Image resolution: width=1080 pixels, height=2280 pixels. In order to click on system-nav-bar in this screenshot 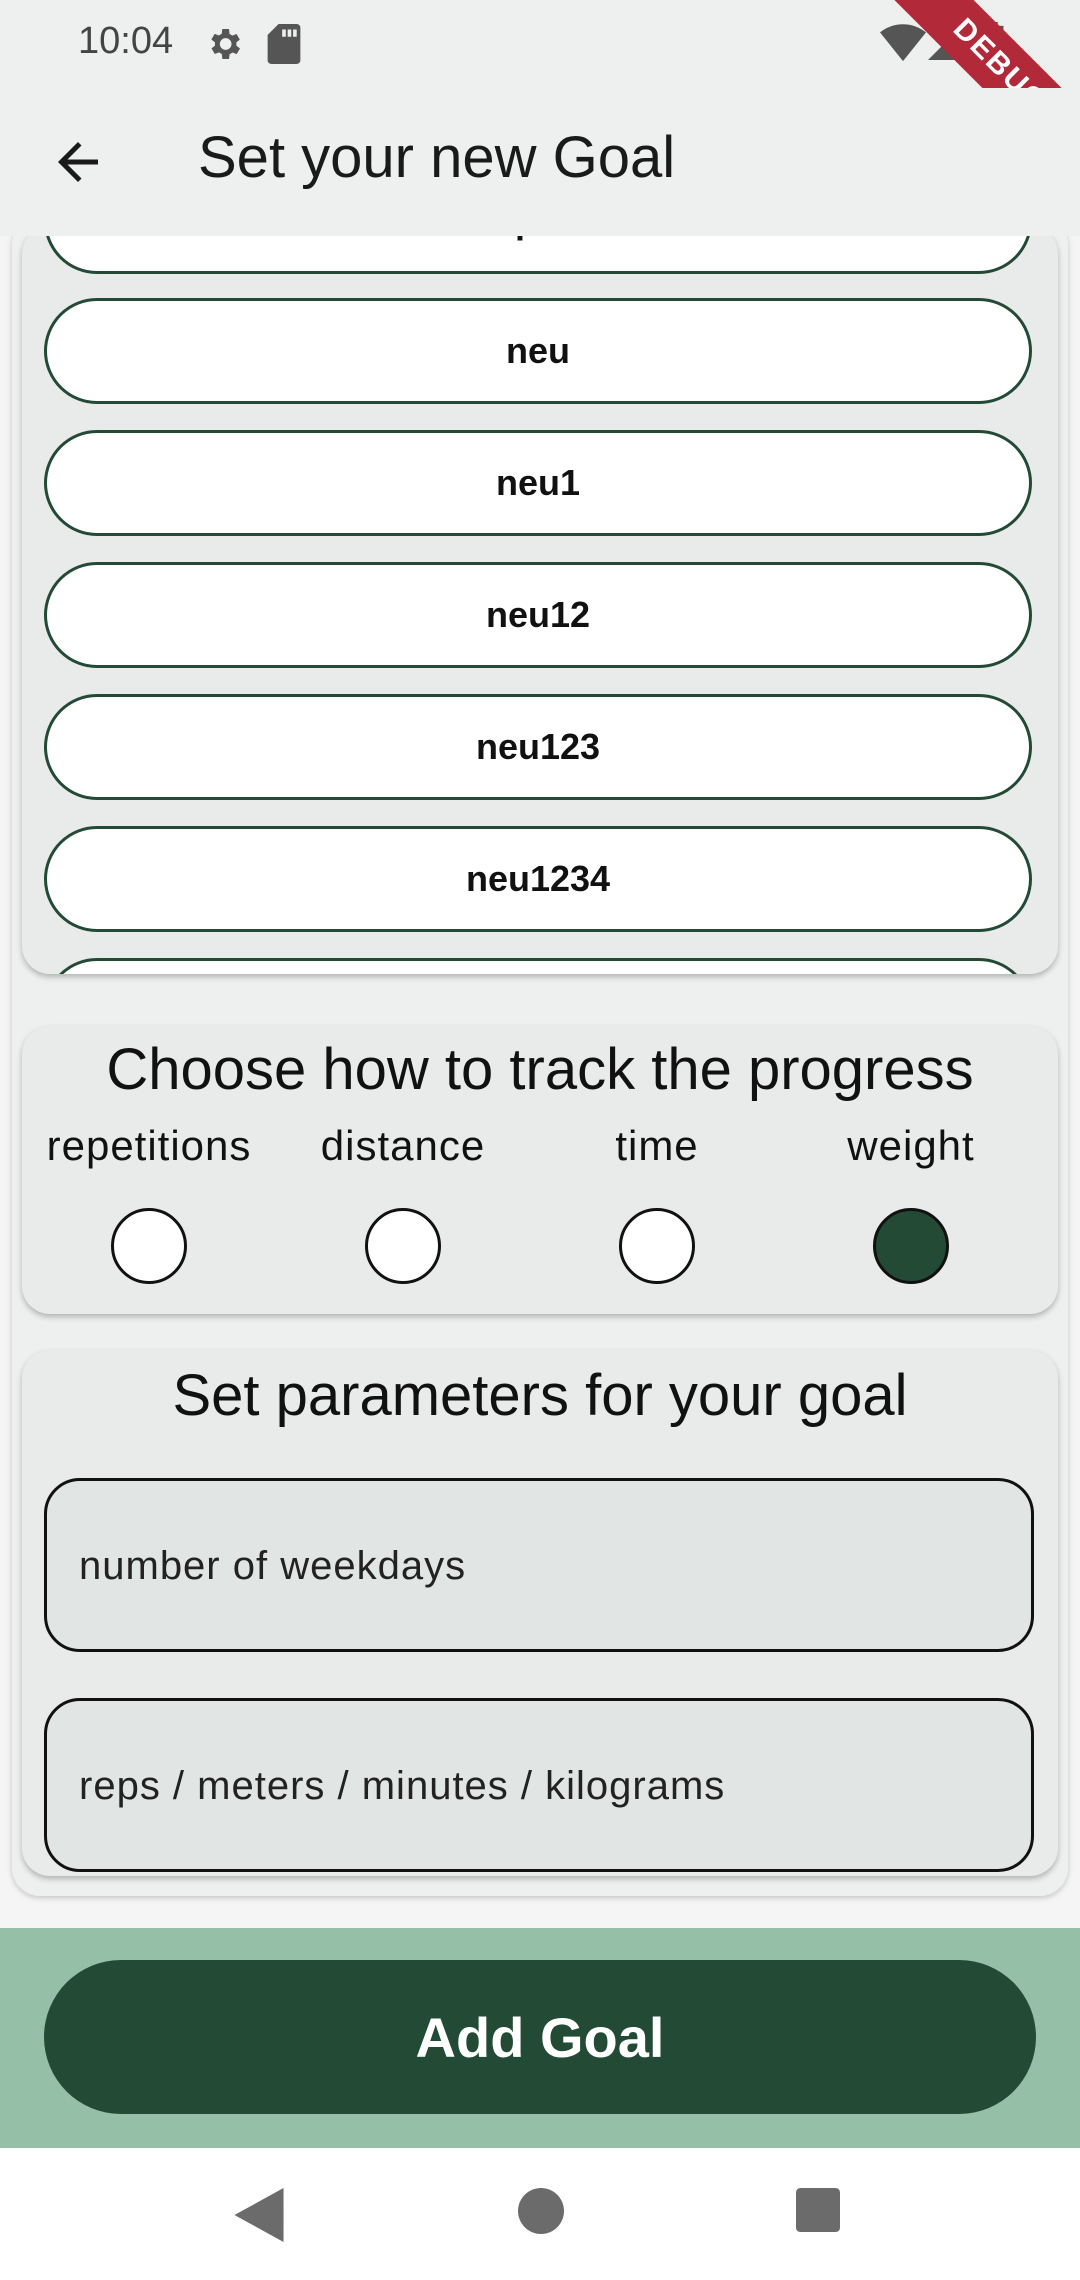, I will do `click(540, 2214)`.